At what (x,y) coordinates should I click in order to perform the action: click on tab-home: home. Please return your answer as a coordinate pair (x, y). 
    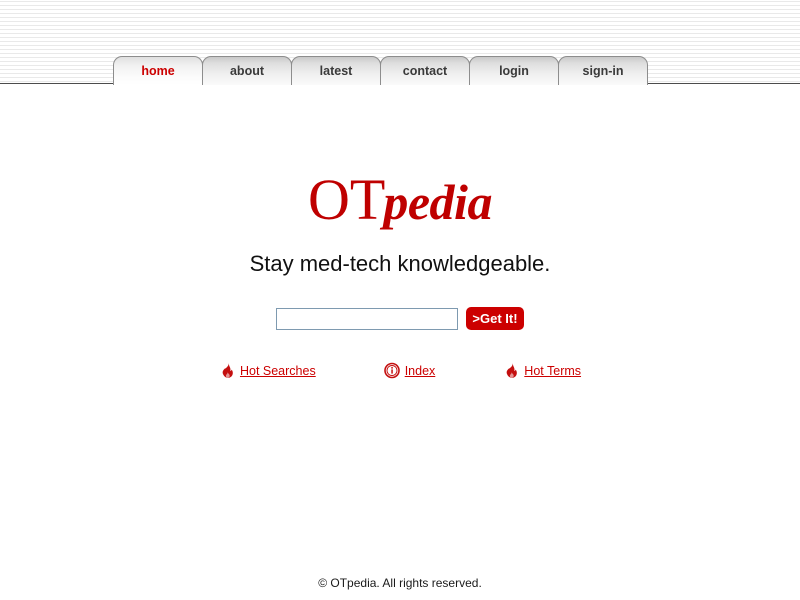
    Looking at the image, I should click on (158, 71).